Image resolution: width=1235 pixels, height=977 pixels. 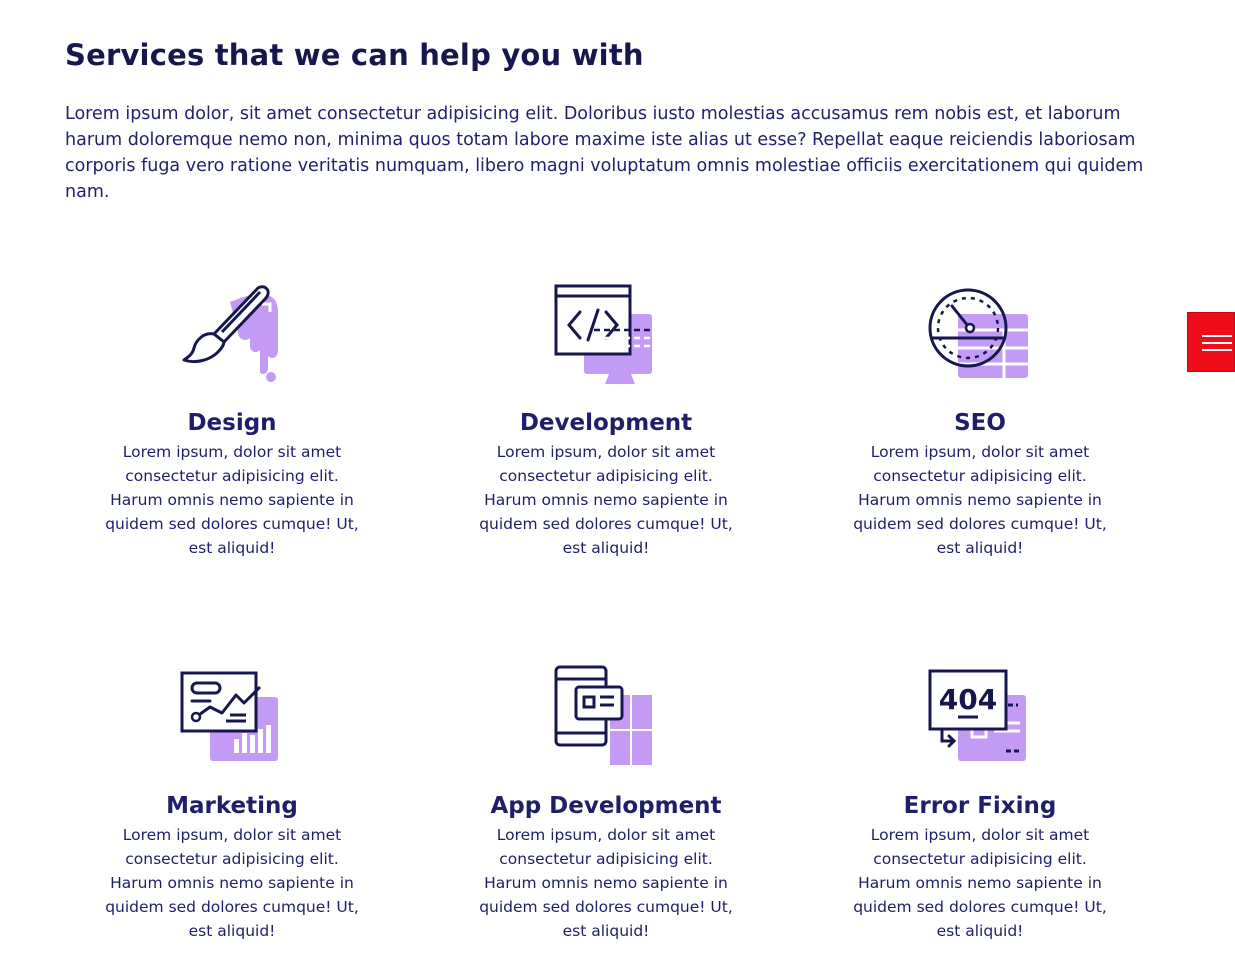 What do you see at coordinates (980, 806) in the screenshot?
I see `service-title: Error Fixing` at bounding box center [980, 806].